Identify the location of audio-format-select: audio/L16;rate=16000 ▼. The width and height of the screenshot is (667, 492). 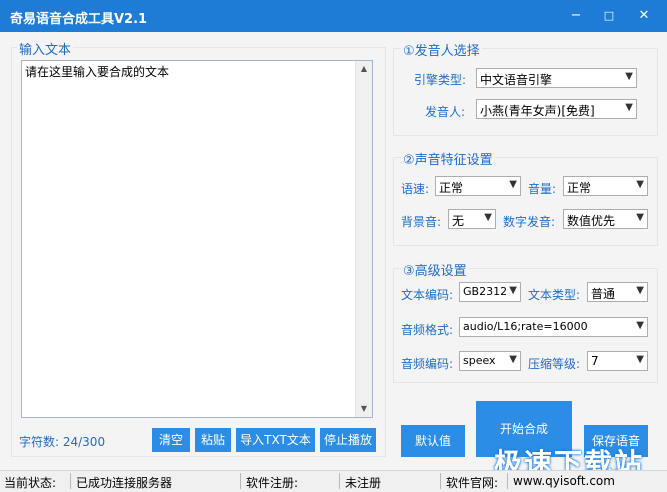
(553, 327).